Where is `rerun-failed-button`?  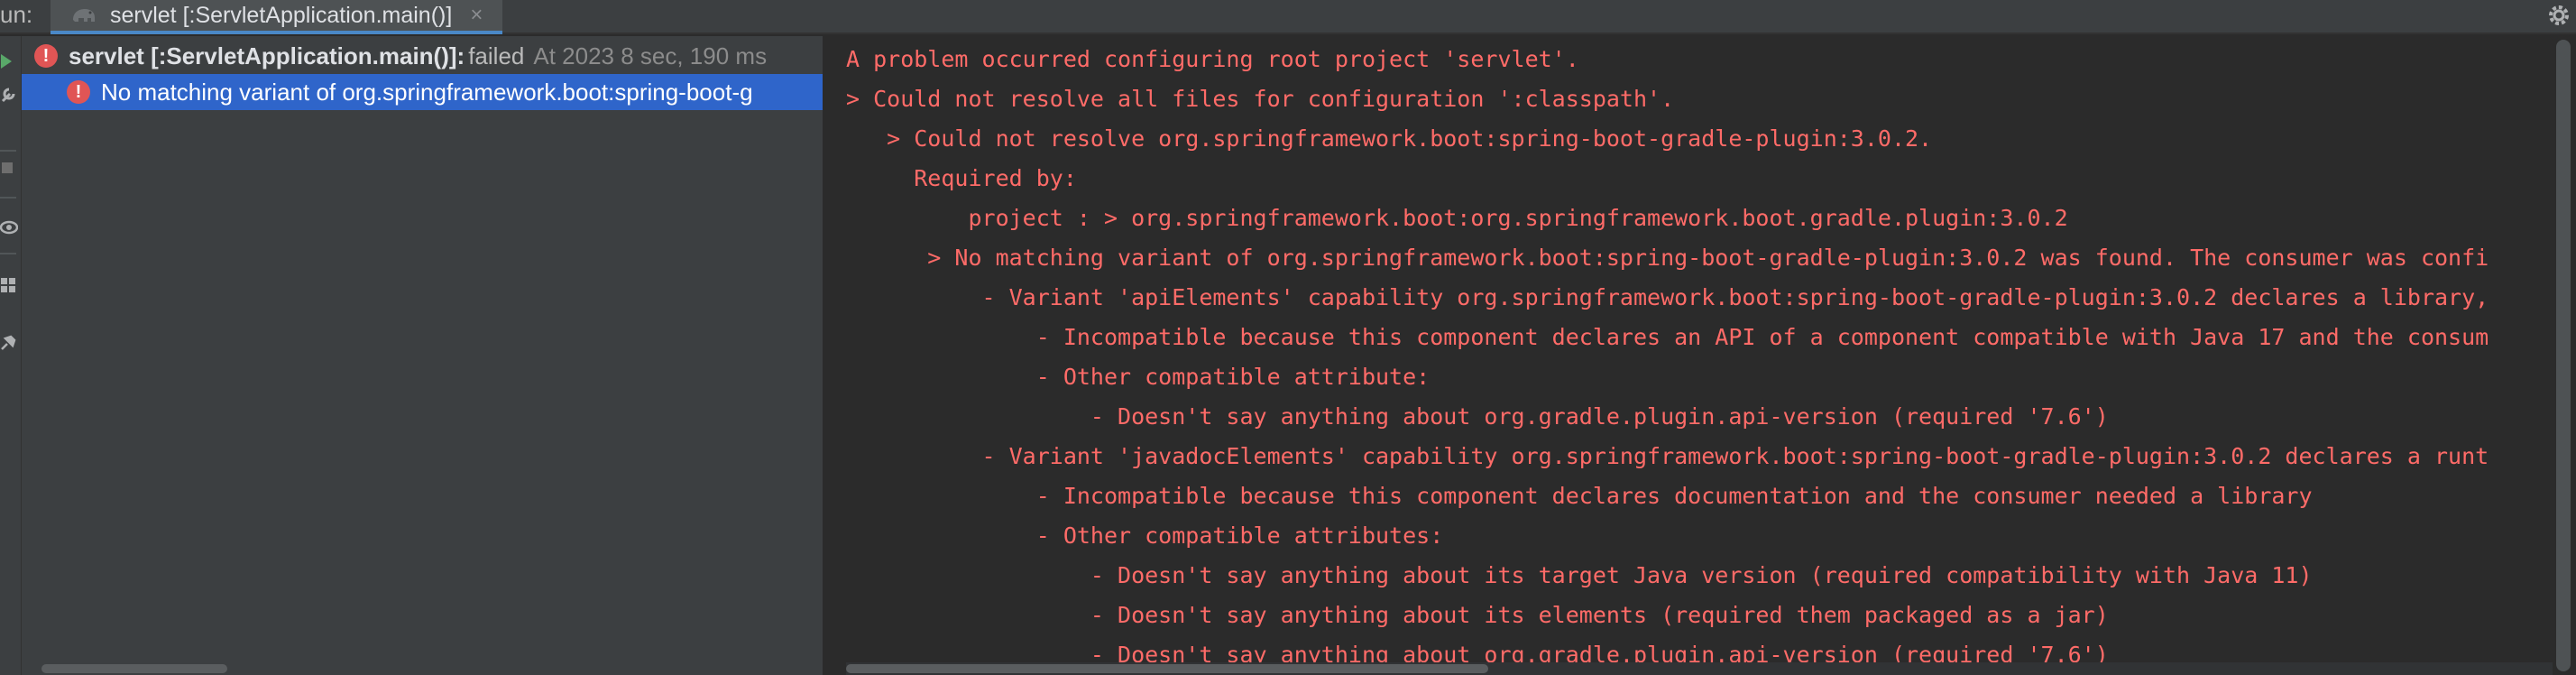 rerun-failed-button is located at coordinates (10, 93).